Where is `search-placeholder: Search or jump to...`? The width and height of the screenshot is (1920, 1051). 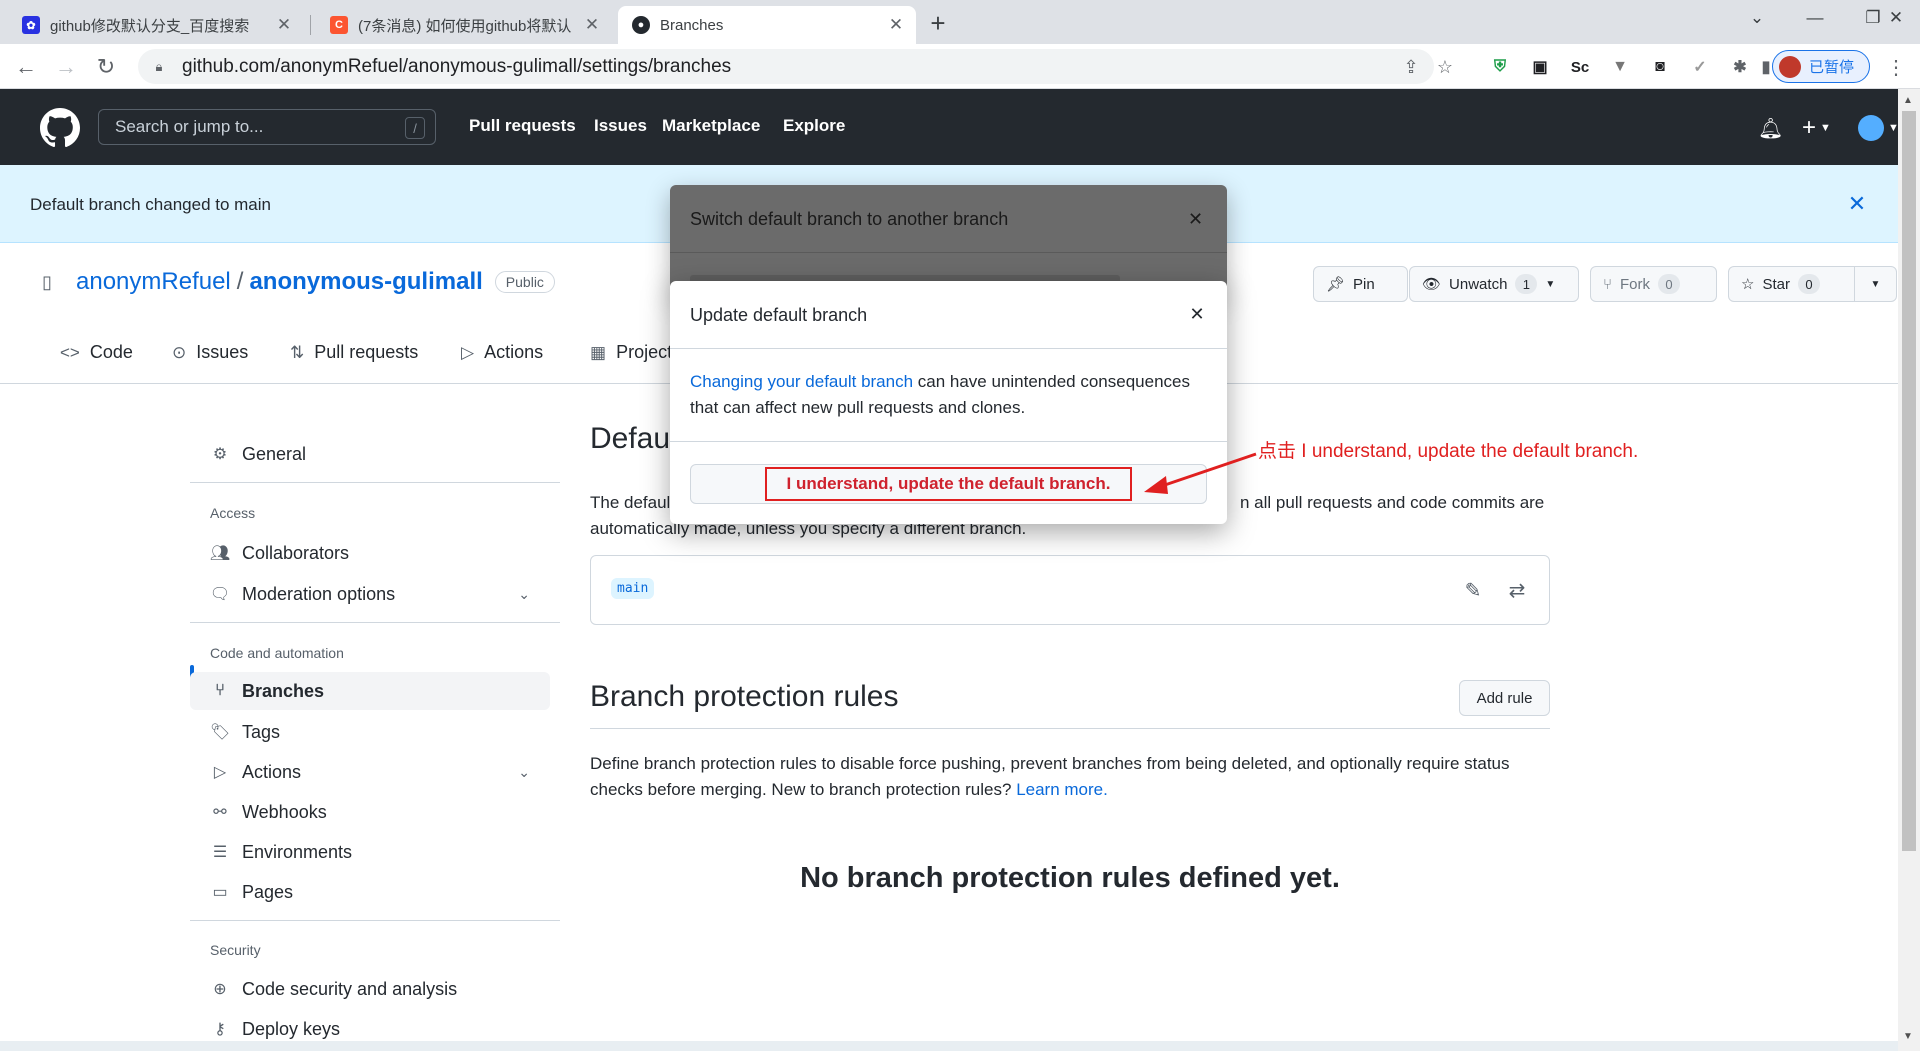
search-placeholder: Search or jump to... is located at coordinates (189, 126).